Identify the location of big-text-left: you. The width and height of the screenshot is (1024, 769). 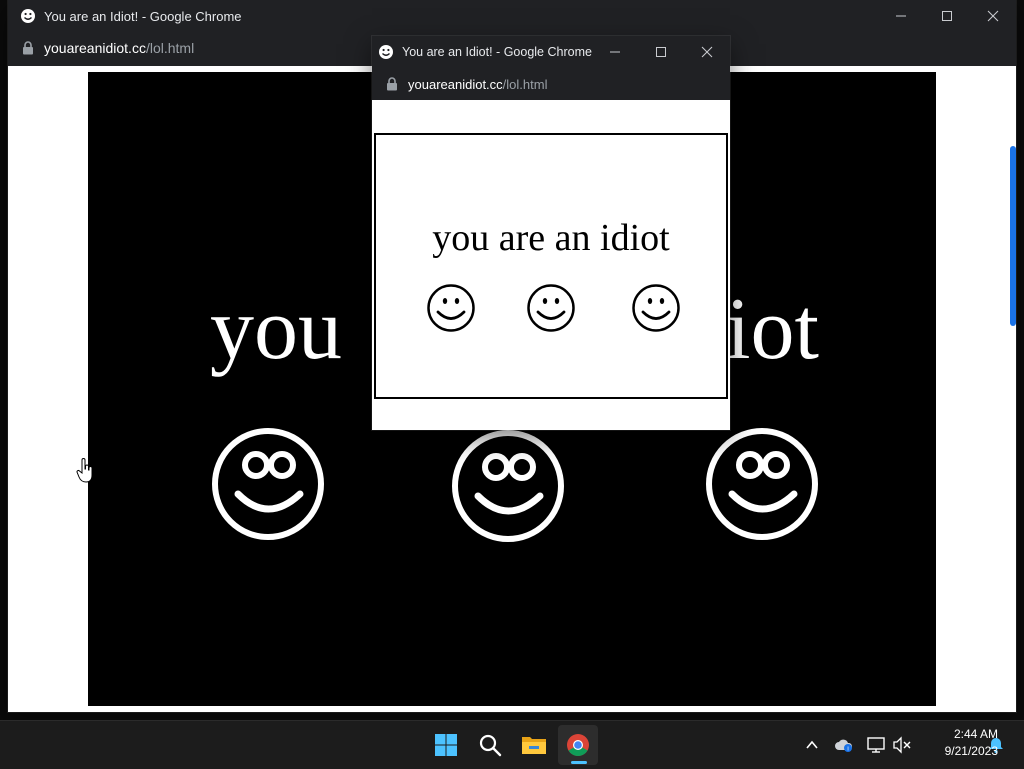
(276, 329).